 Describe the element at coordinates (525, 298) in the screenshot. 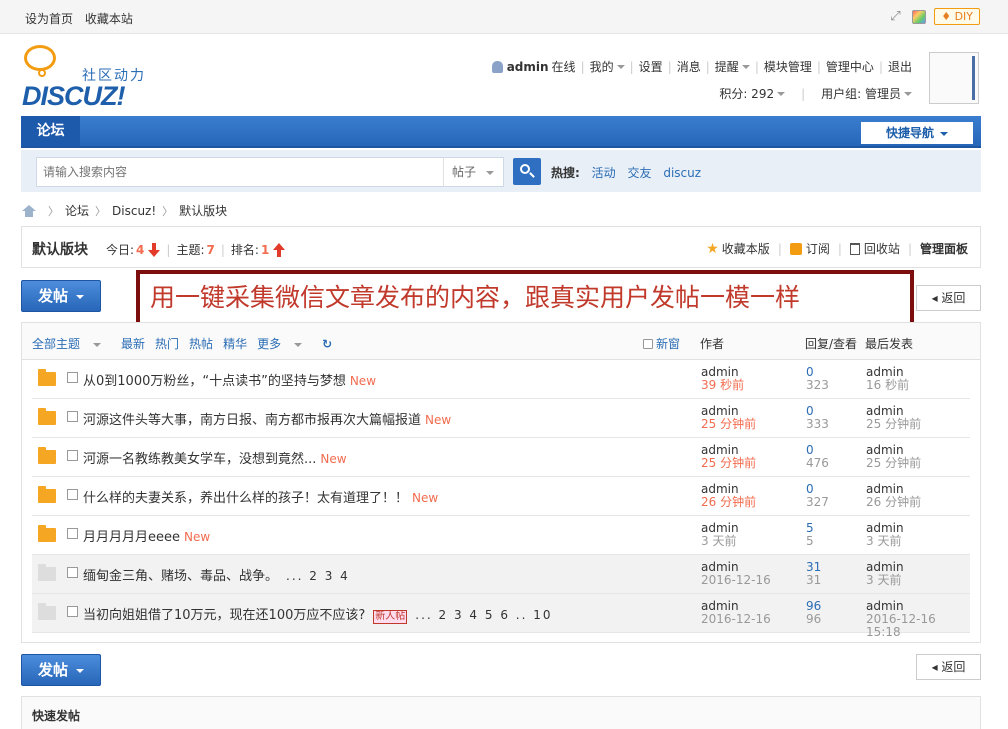

I see `promo-banner-text: 用一键采集微信文章发布的内容，跟真实用户发帖一模一样` at that location.